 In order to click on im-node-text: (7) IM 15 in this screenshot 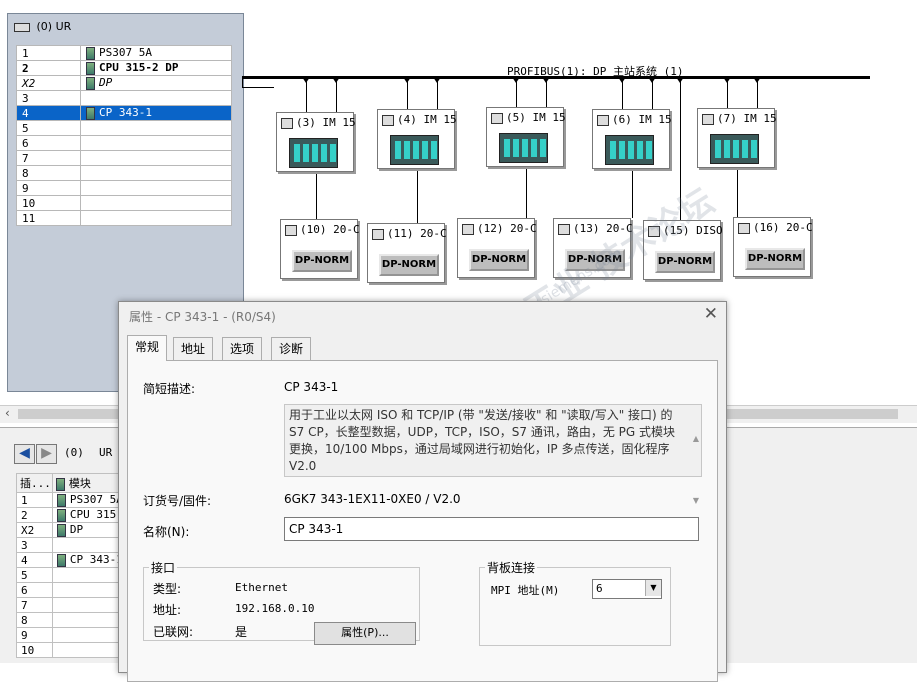, I will do `click(747, 118)`.